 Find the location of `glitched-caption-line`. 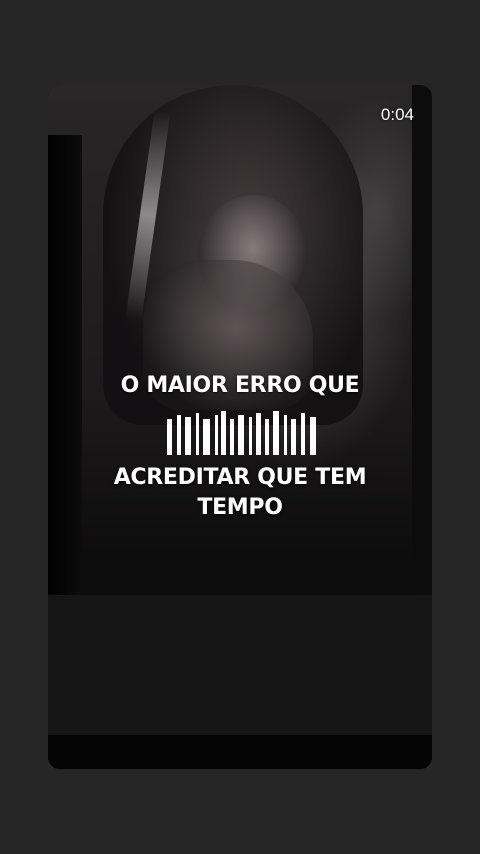

glitched-caption-line is located at coordinates (243, 426).